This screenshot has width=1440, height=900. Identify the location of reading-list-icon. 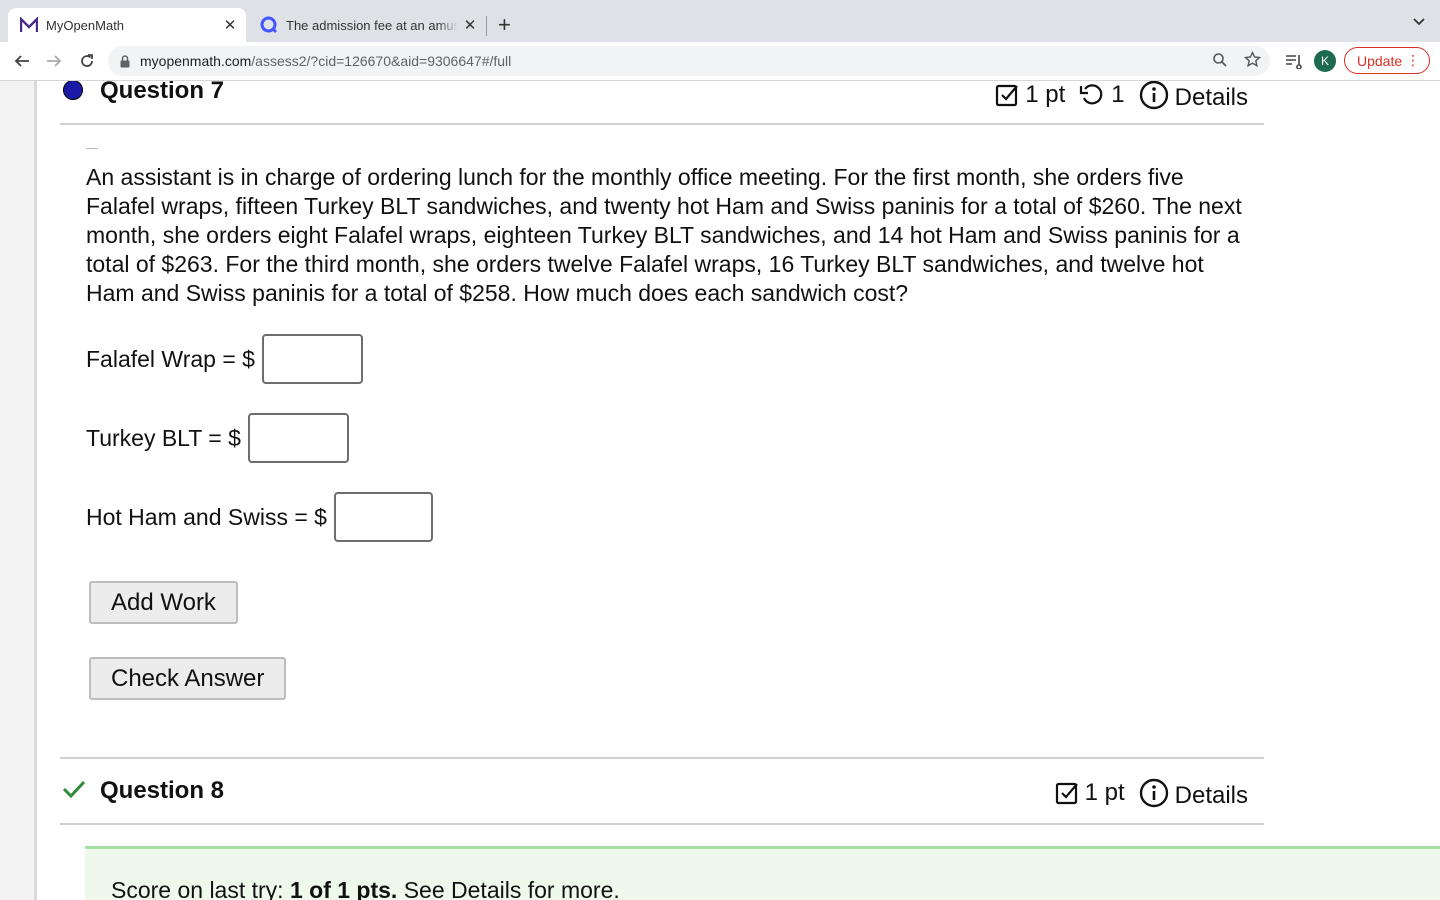
(1294, 61).